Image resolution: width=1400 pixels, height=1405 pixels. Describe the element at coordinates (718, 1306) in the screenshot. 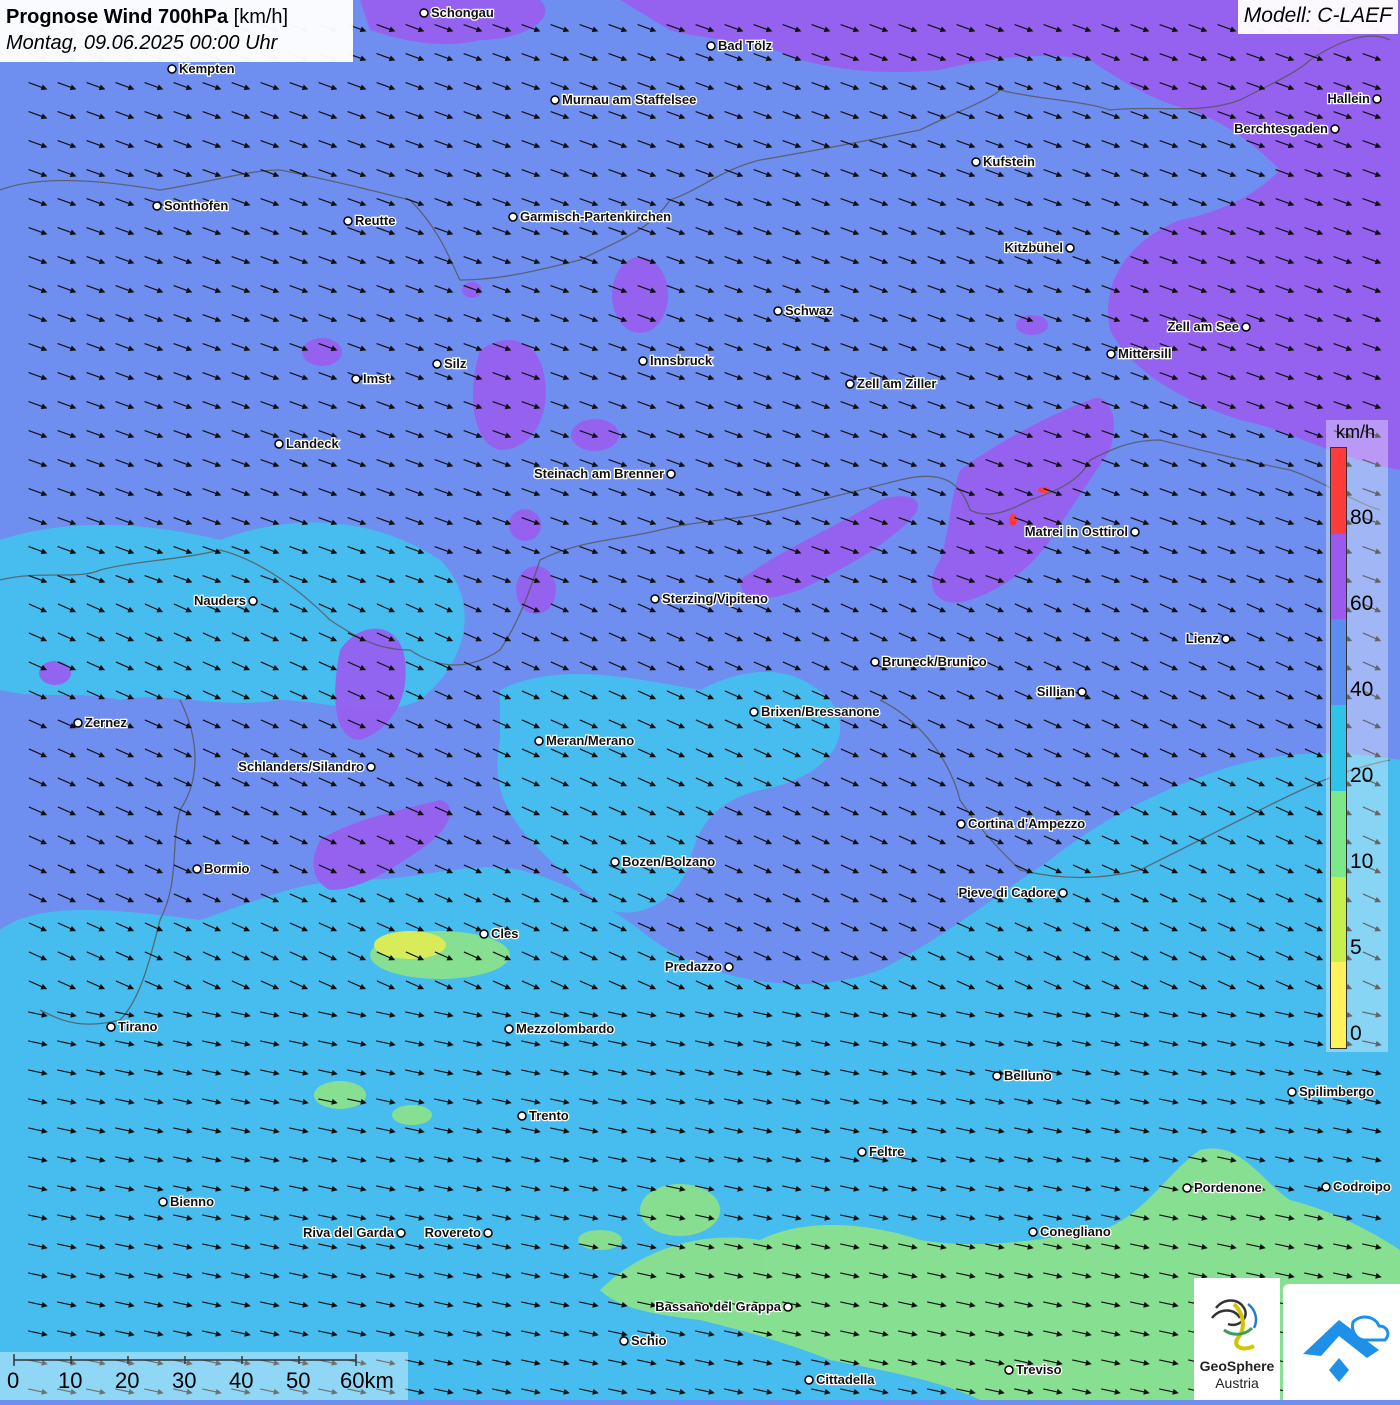

I see `city-label: Bassano del Grappa` at that location.